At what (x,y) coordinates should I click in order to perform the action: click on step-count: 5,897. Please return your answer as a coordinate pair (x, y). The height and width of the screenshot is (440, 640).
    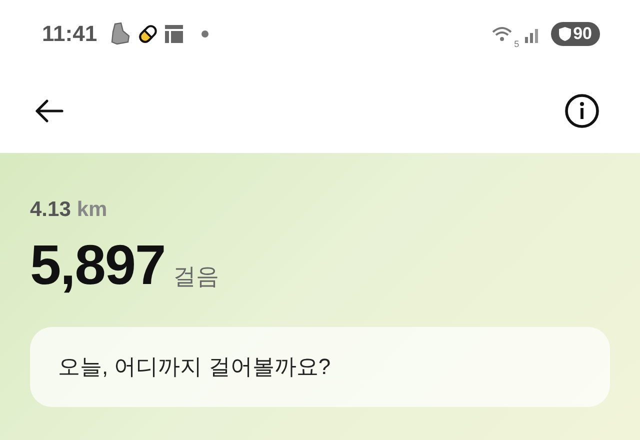
    Looking at the image, I should click on (98, 264).